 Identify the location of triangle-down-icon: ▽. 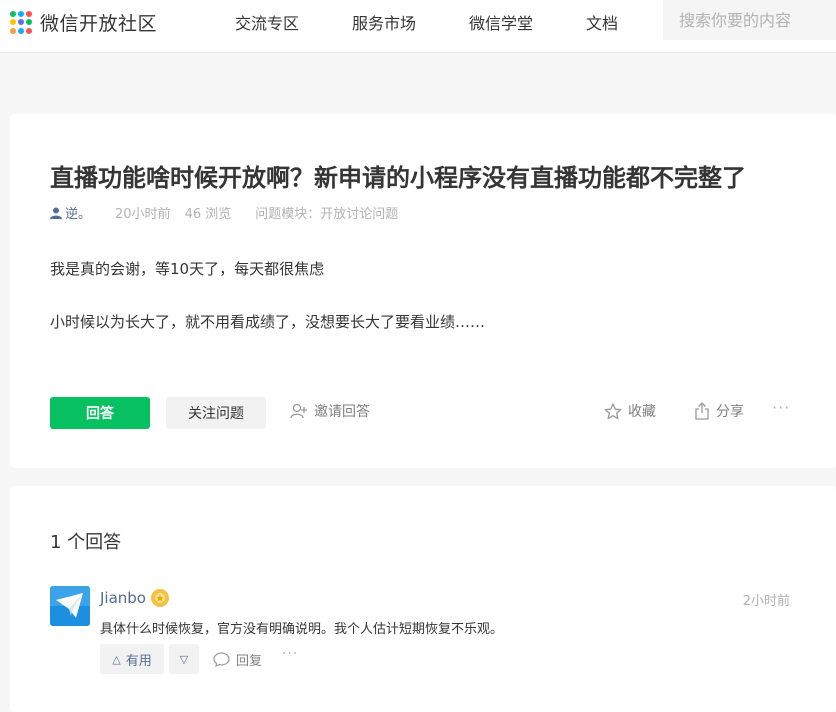
(184, 659).